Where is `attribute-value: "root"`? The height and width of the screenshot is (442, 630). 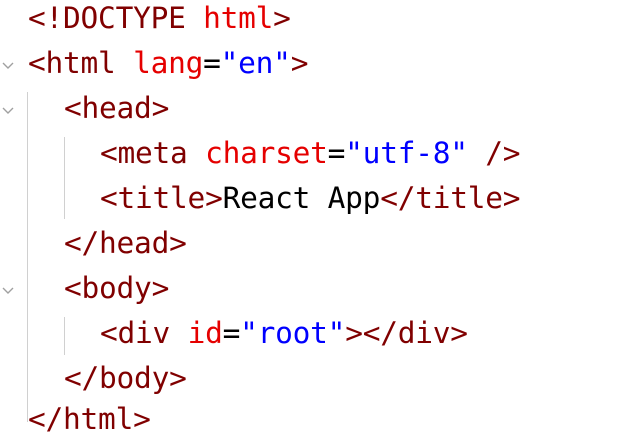 attribute-value: "root" is located at coordinates (293, 333).